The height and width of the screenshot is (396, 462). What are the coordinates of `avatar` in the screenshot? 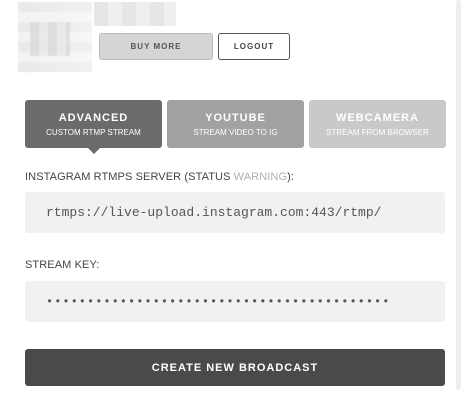 It's located at (55, 37).